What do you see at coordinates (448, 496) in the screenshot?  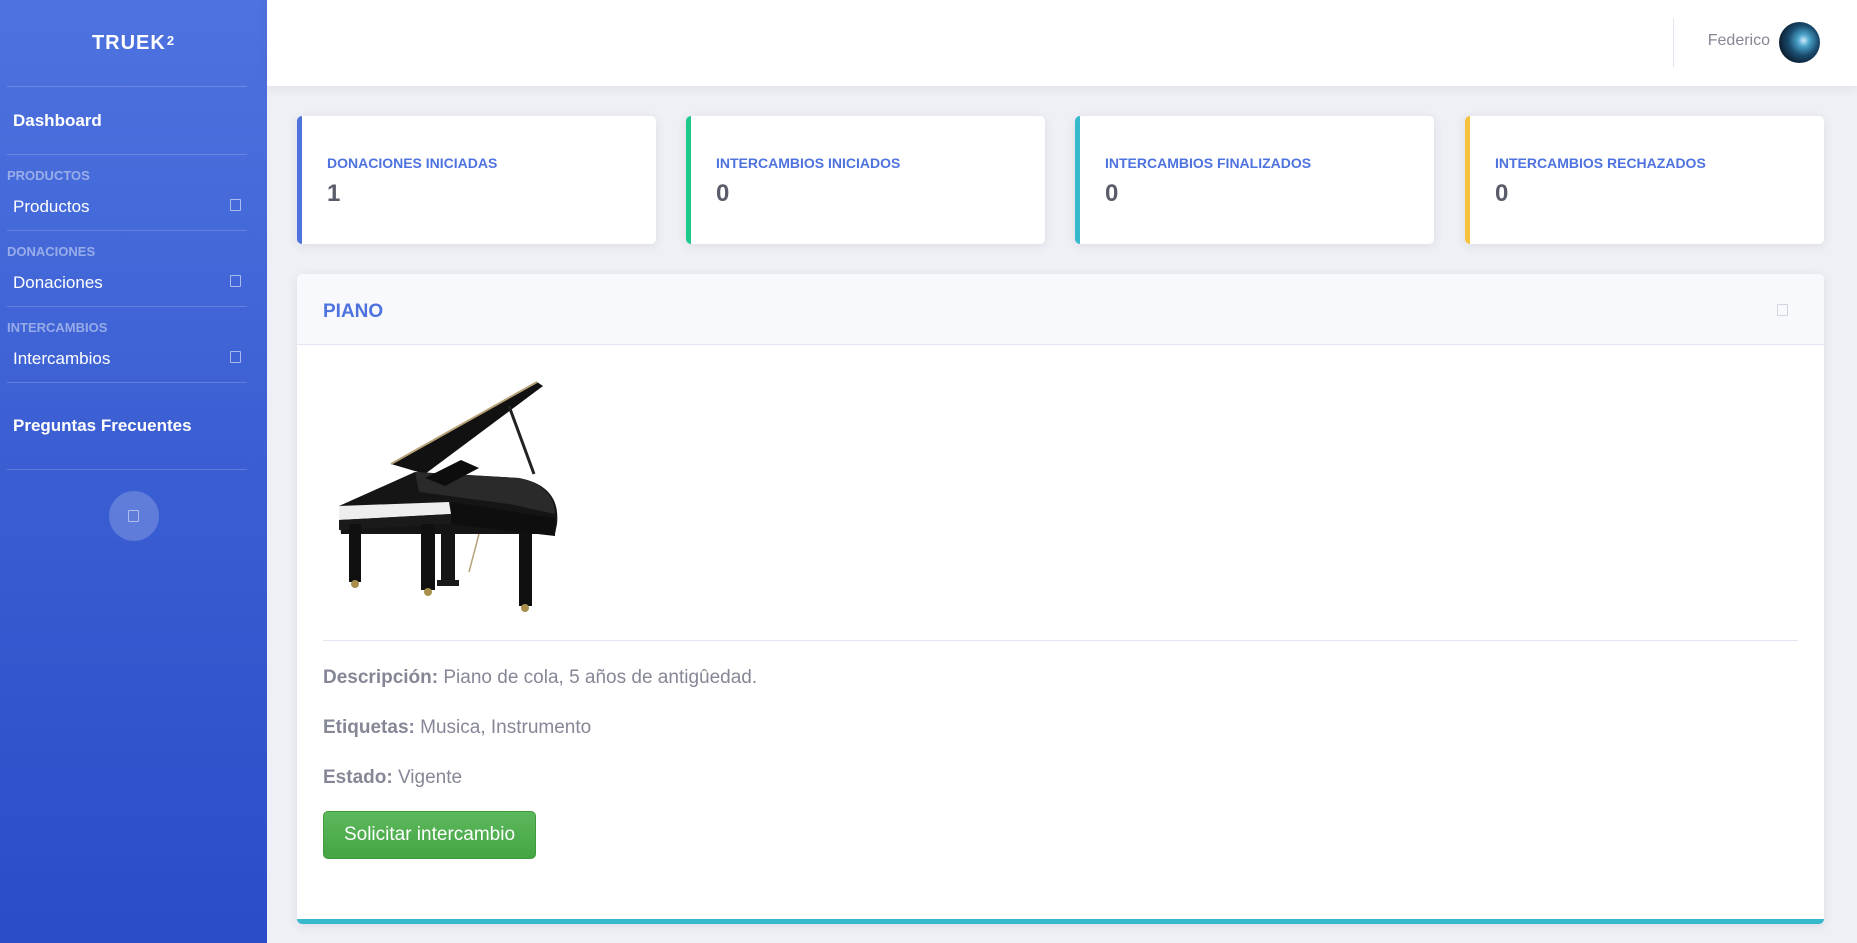 I see `grand-piano-image` at bounding box center [448, 496].